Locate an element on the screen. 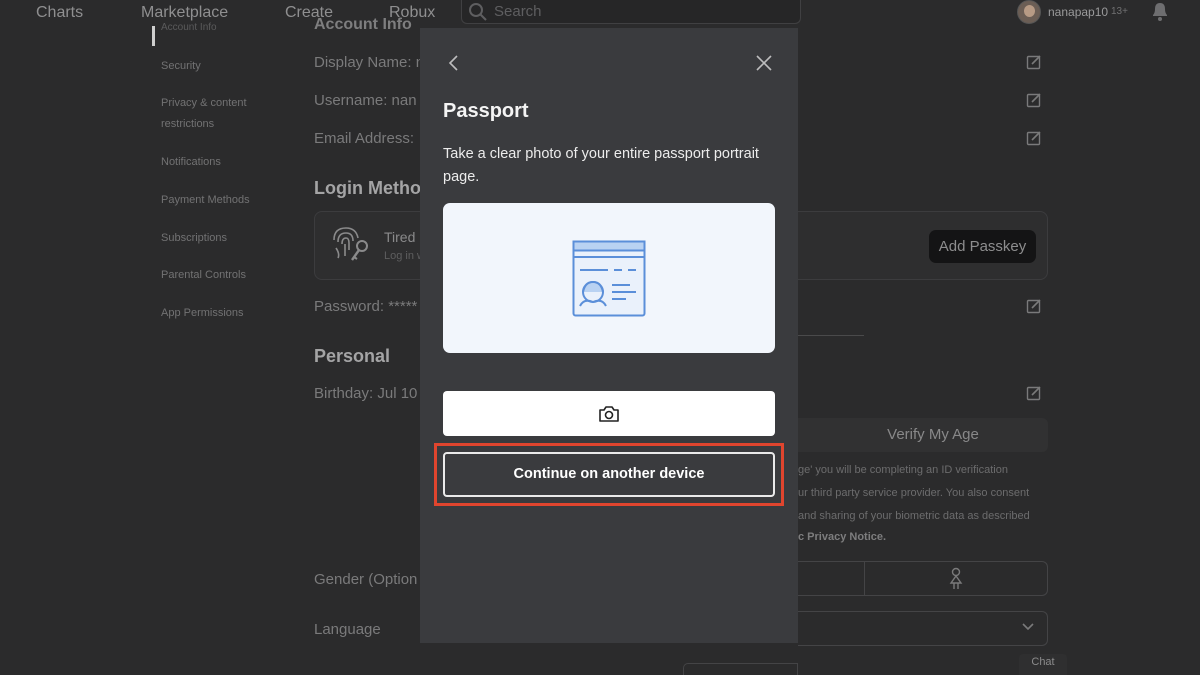  close-button is located at coordinates (764, 63).